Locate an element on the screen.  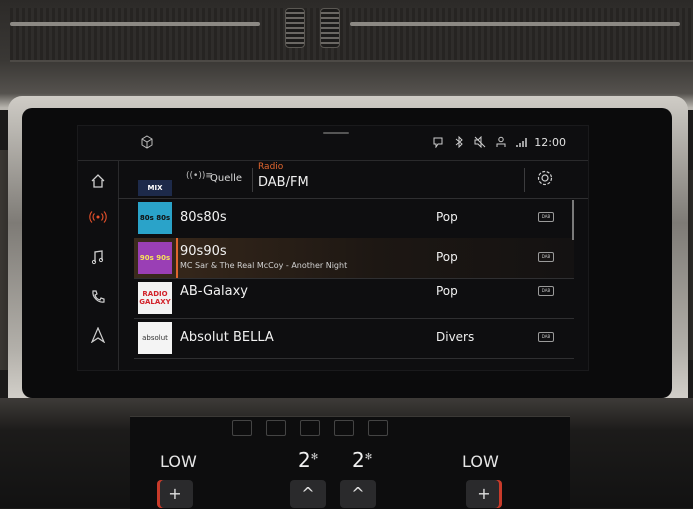
radio-icon is located at coordinates (98, 217).